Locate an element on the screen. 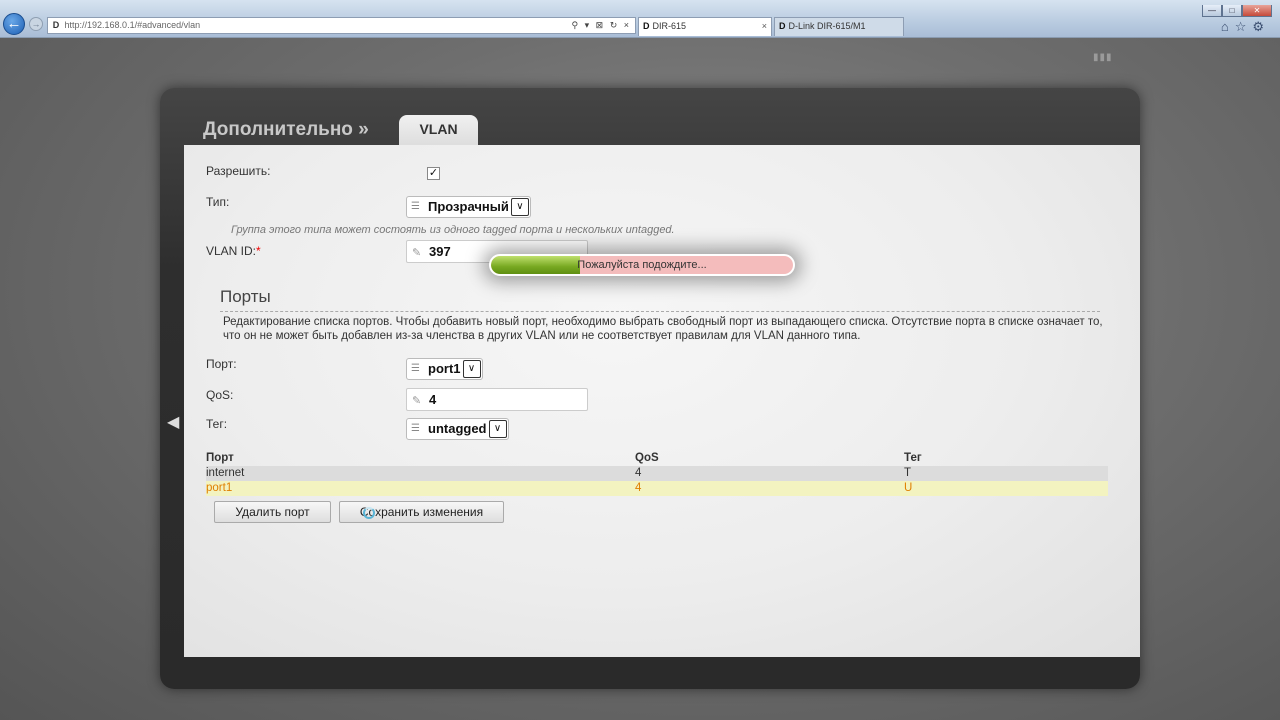  address-url: http://192.168.0.1/#advanced/vlan is located at coordinates (132, 25).